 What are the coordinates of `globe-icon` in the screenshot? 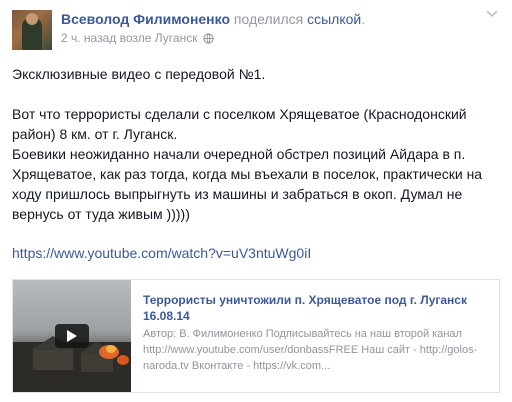 It's located at (209, 38).